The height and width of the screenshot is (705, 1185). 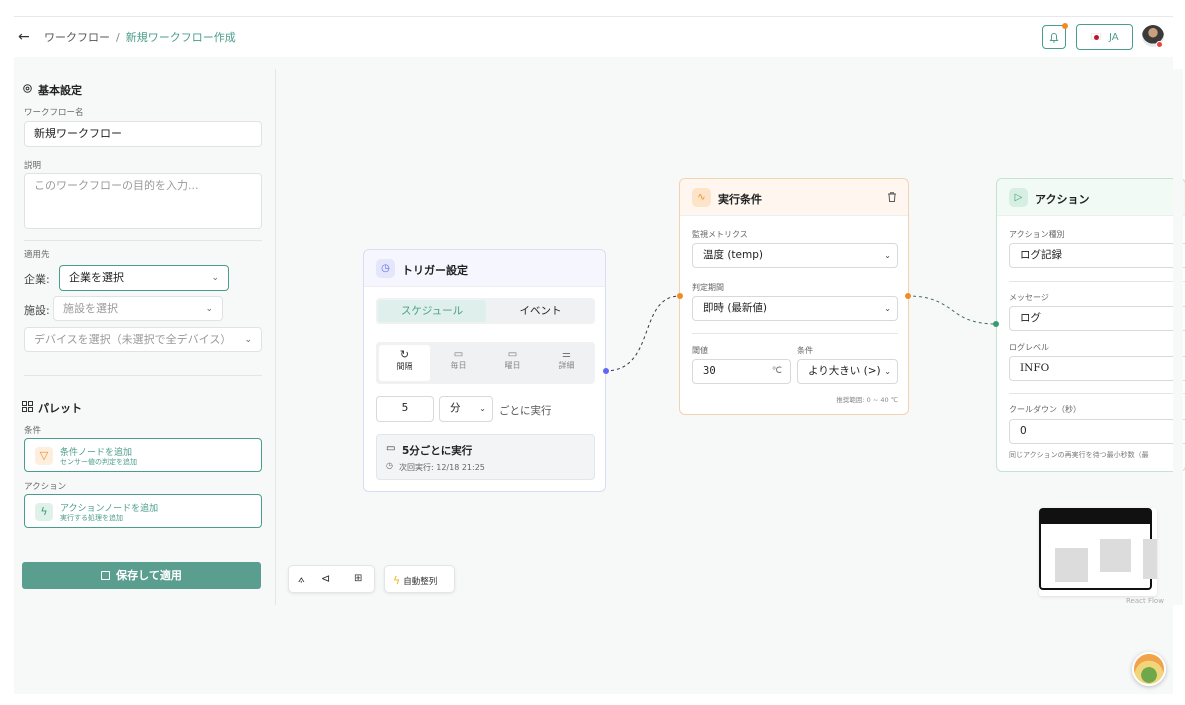 I want to click on mode-daily: ▭ 毎日, so click(x=458, y=363).